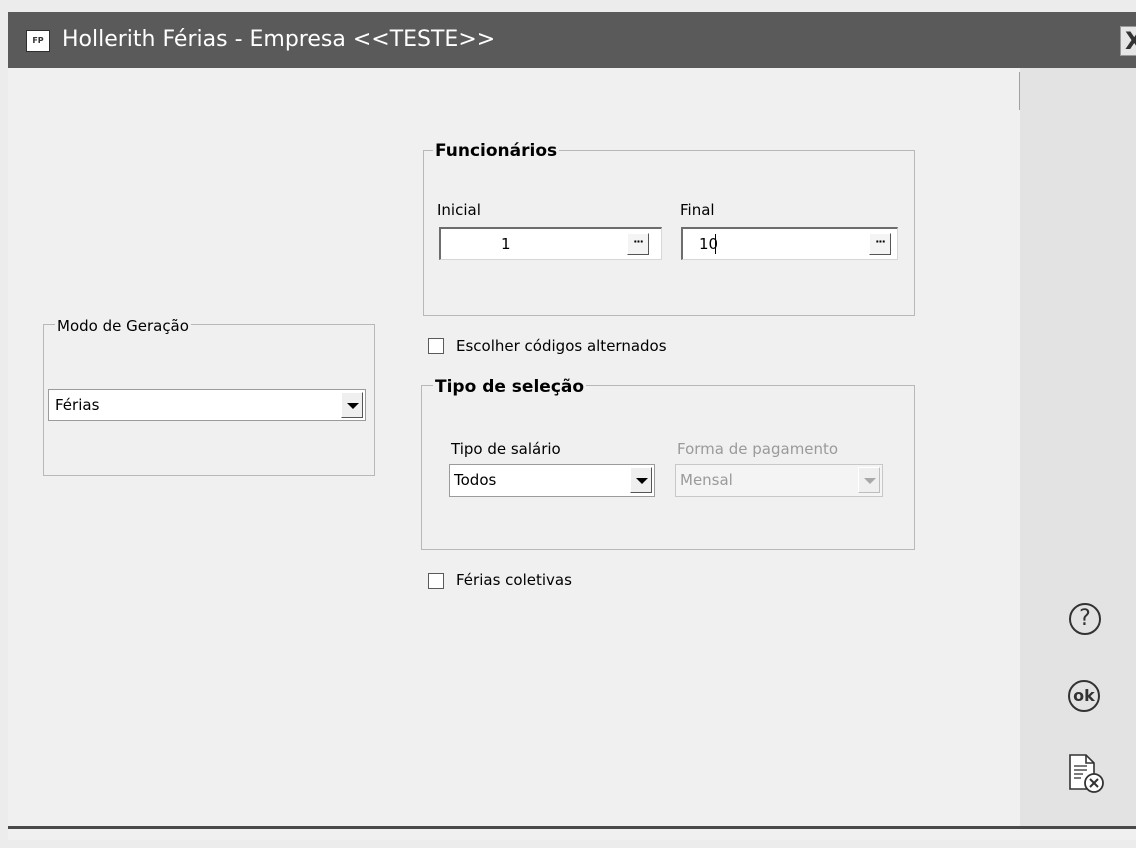 Image resolution: width=1136 pixels, height=848 pixels. What do you see at coordinates (514, 580) in the screenshot?
I see `ferias-coletivas-label: Férias coletivas` at bounding box center [514, 580].